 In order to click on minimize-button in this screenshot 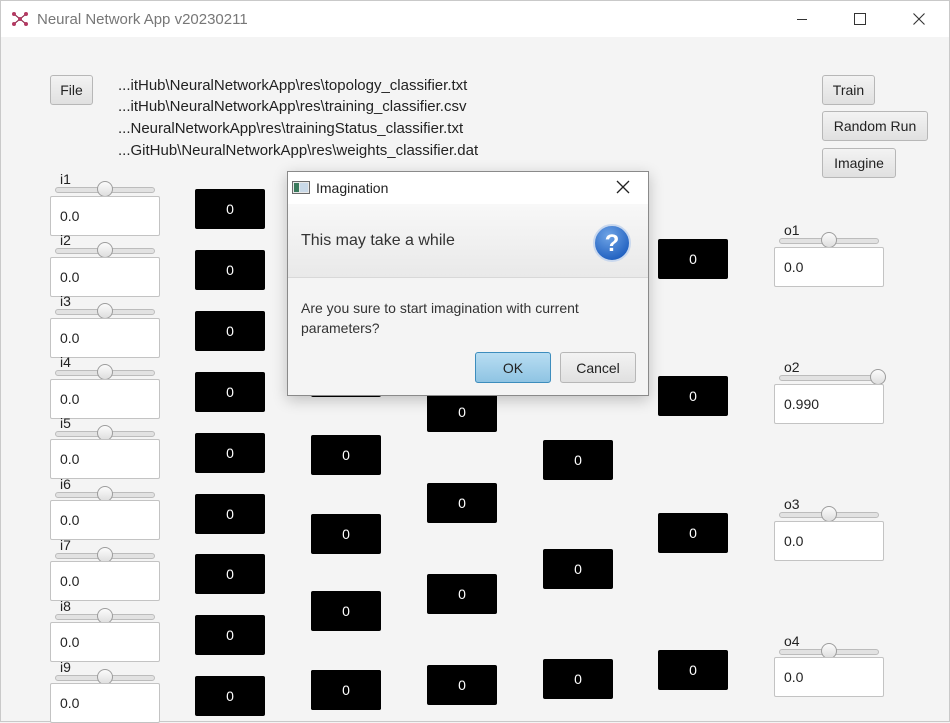, I will do `click(802, 19)`.